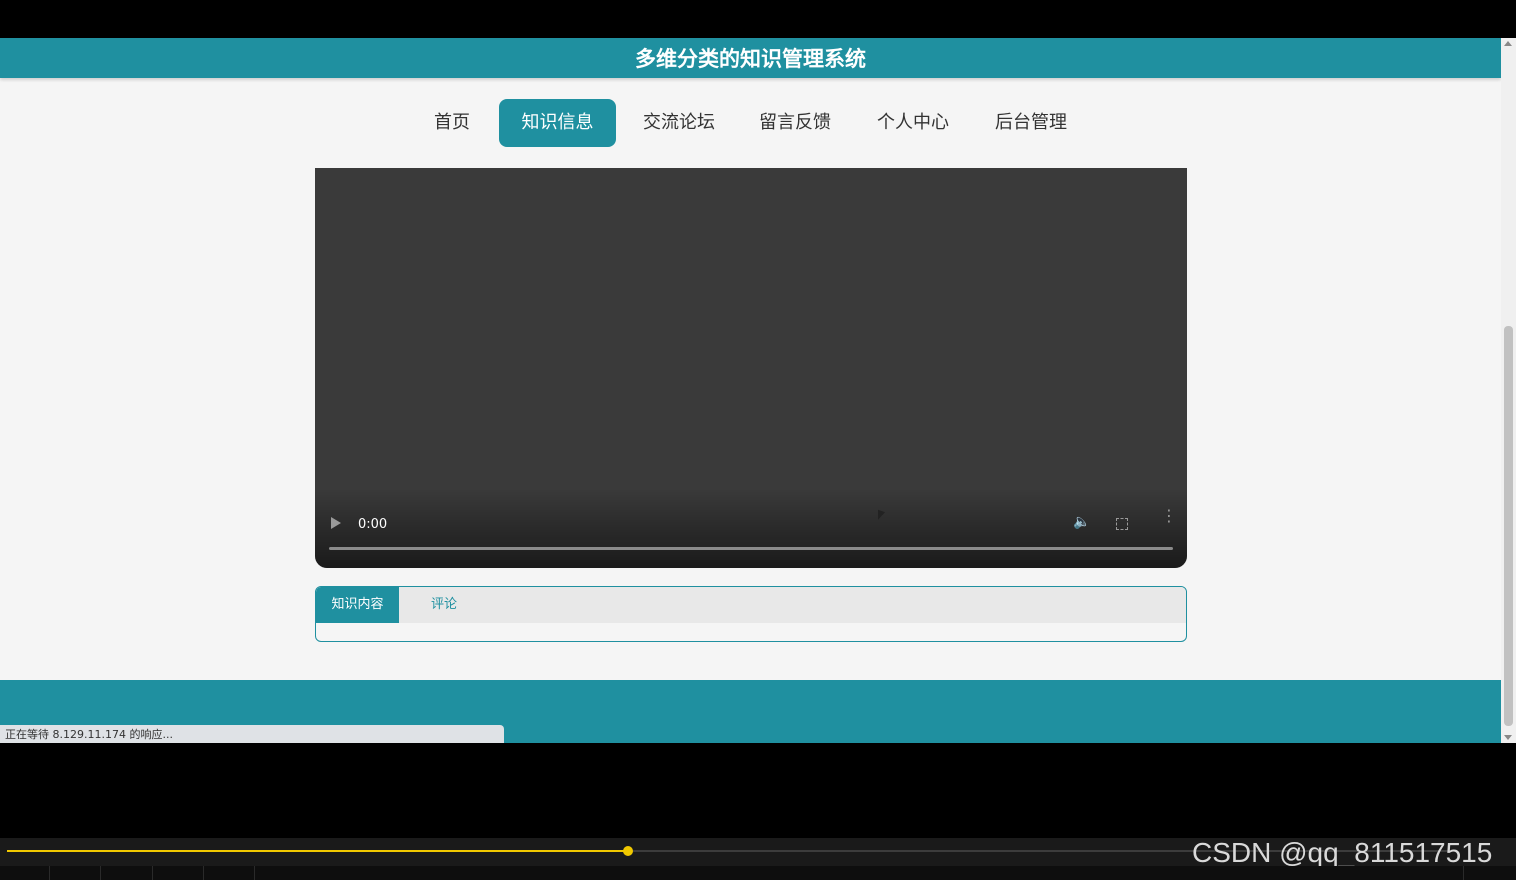 The image size is (1516, 880). What do you see at coordinates (1508, 526) in the screenshot?
I see `scrollbar-thumb` at bounding box center [1508, 526].